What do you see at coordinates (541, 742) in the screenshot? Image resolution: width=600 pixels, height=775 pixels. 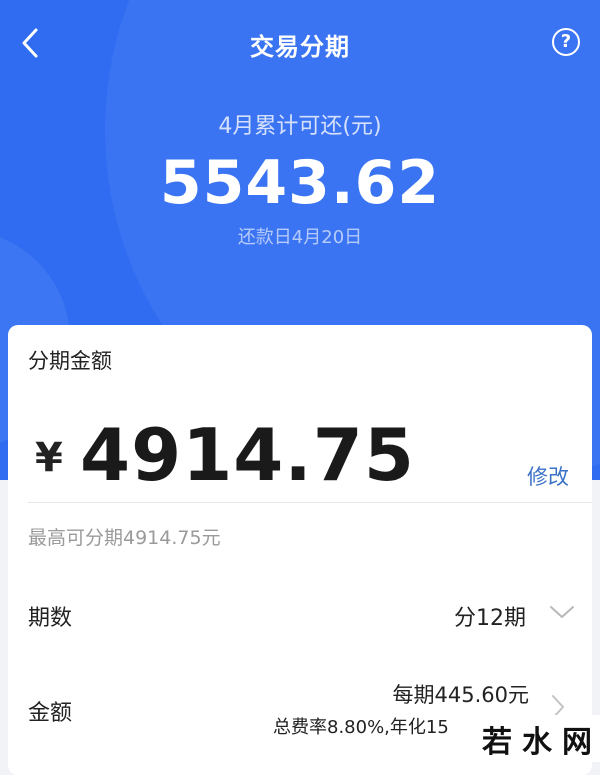 I see `watermark-text: 若水网` at bounding box center [541, 742].